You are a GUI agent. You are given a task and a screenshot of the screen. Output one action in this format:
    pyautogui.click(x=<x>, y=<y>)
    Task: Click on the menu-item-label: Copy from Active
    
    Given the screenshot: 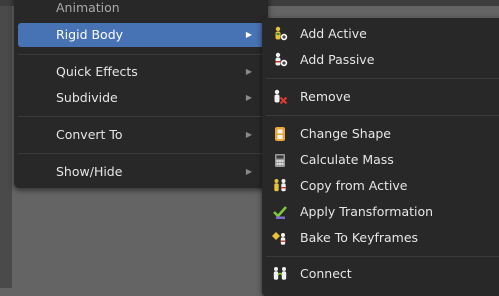 What is the action you would take?
    pyautogui.click(x=354, y=185)
    